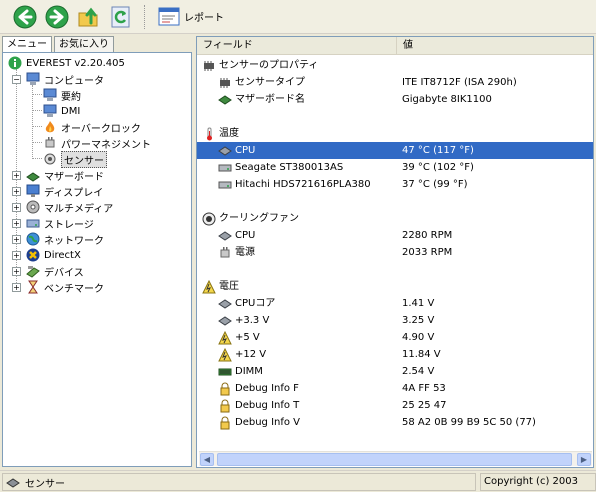 The image size is (596, 492). What do you see at coordinates (395, 82) in the screenshot?
I see `table-row: センサータイプ ITE IT8712F (ISA 290h)` at bounding box center [395, 82].